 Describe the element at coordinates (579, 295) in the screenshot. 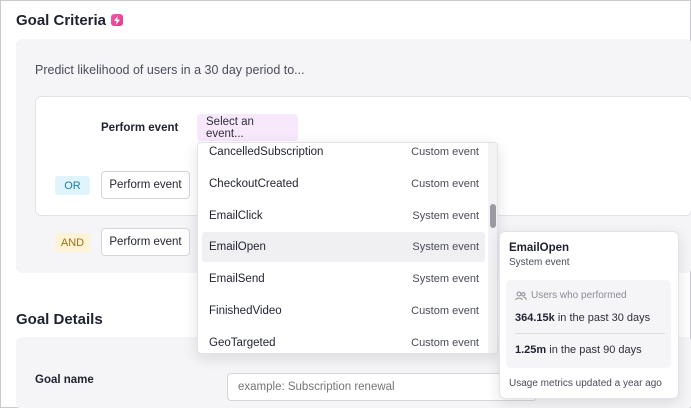

I see `users-who-performed-label: Users who performed` at that location.